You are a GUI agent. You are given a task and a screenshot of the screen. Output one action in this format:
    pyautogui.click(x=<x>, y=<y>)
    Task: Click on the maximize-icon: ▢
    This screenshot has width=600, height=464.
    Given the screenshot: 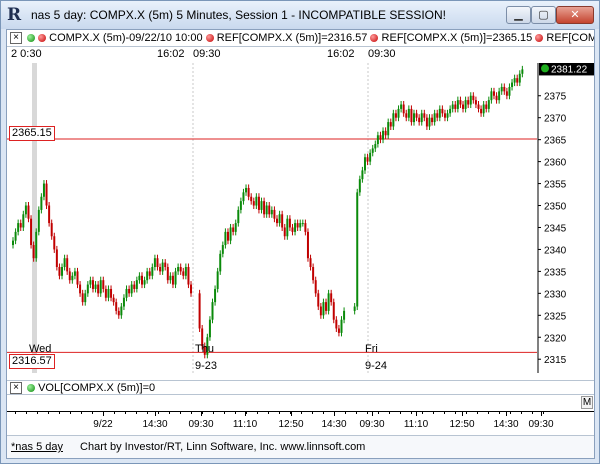 What is the action you would take?
    pyautogui.click(x=543, y=15)
    